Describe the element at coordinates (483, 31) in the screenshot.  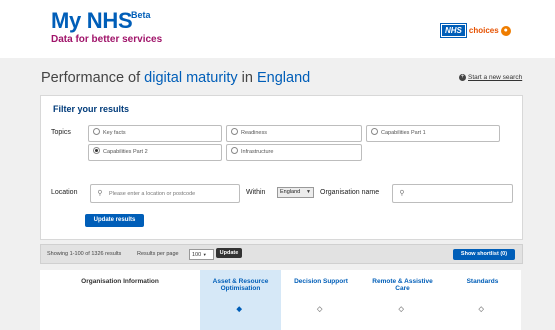
I see `choices-logo-text: choices` at that location.